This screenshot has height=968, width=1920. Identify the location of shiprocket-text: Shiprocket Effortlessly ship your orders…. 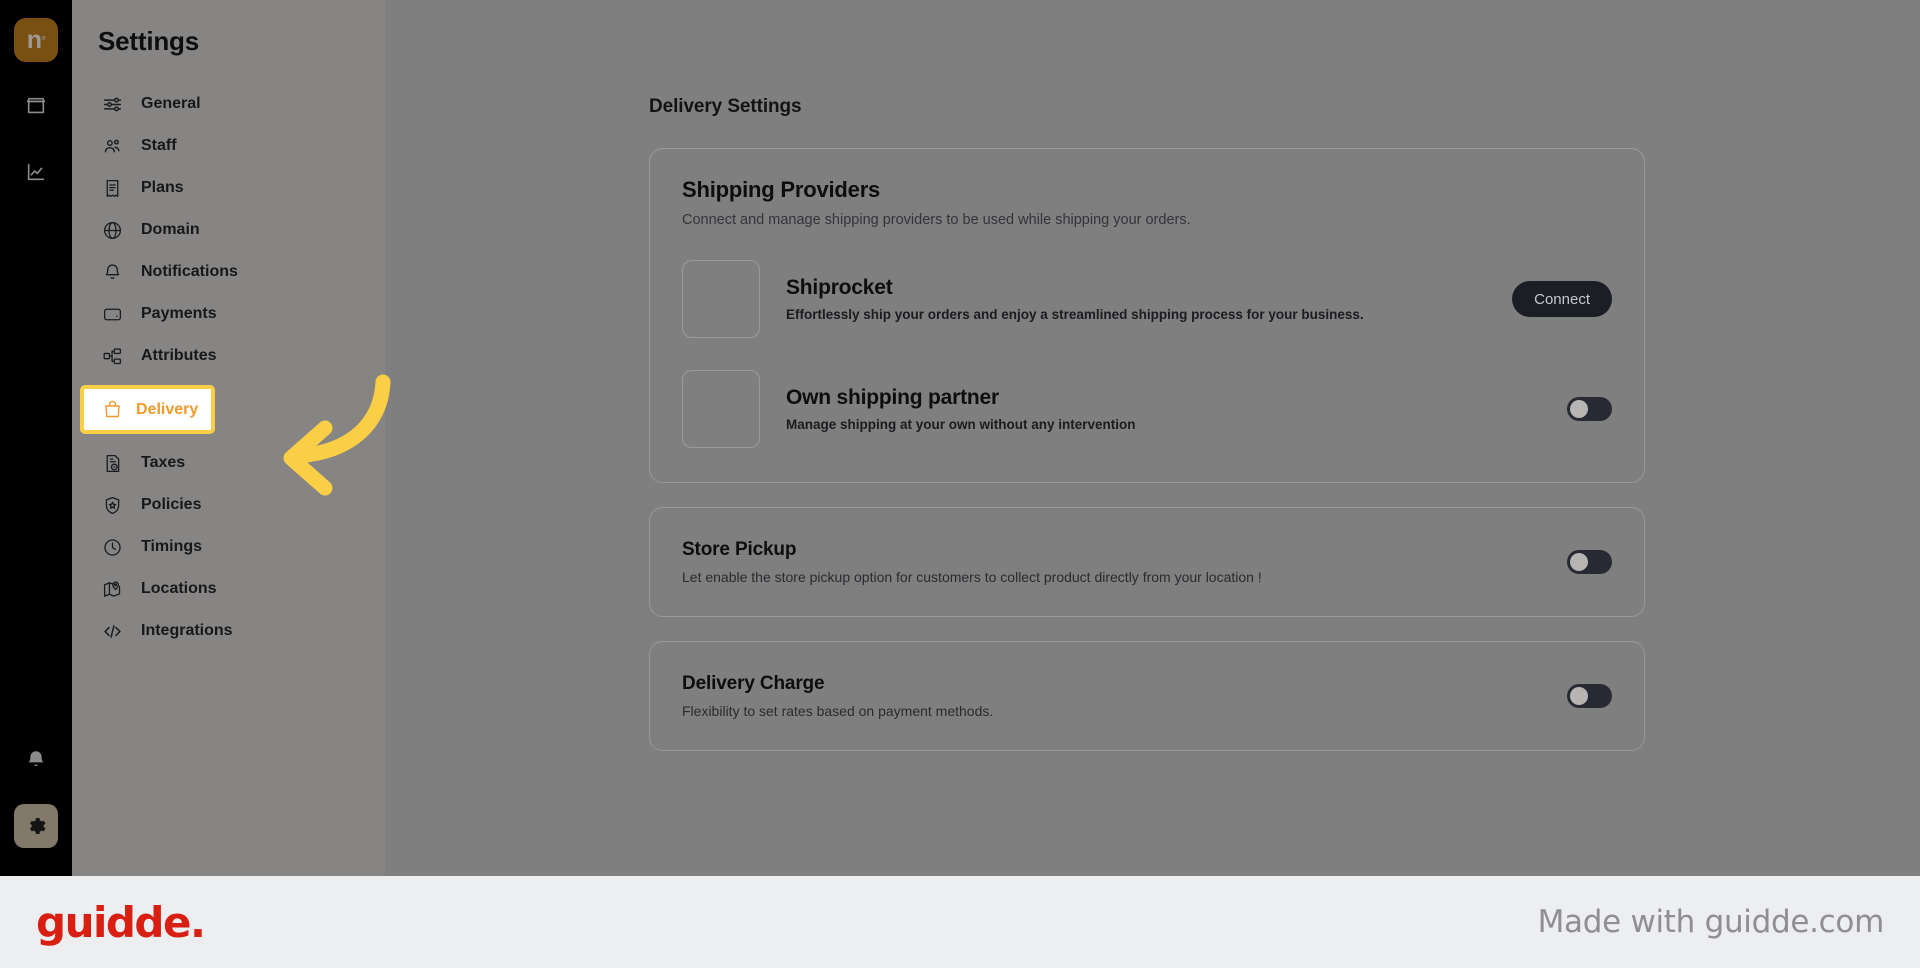
(1149, 299).